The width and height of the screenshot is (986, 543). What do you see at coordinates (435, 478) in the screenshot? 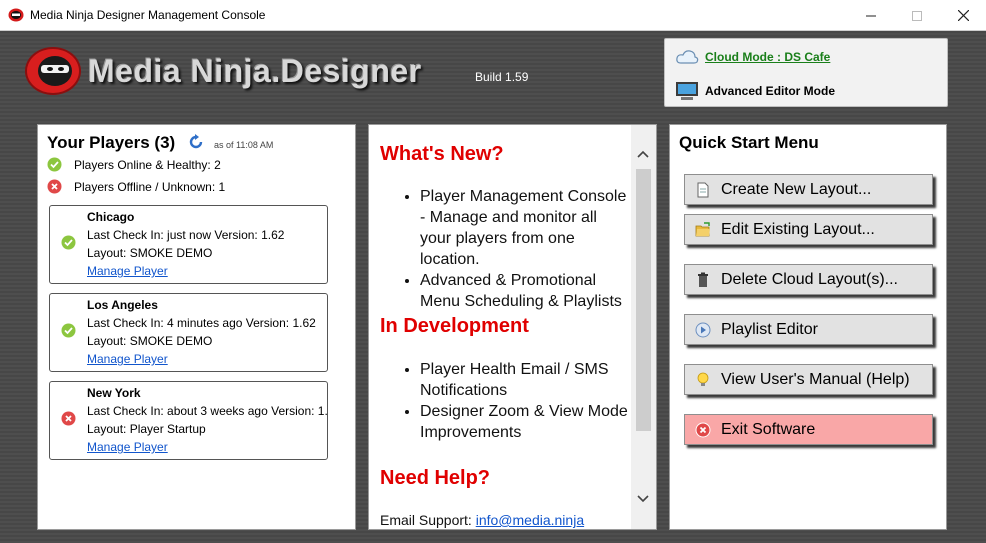
I see `need-help-heading: Need Help?` at bounding box center [435, 478].